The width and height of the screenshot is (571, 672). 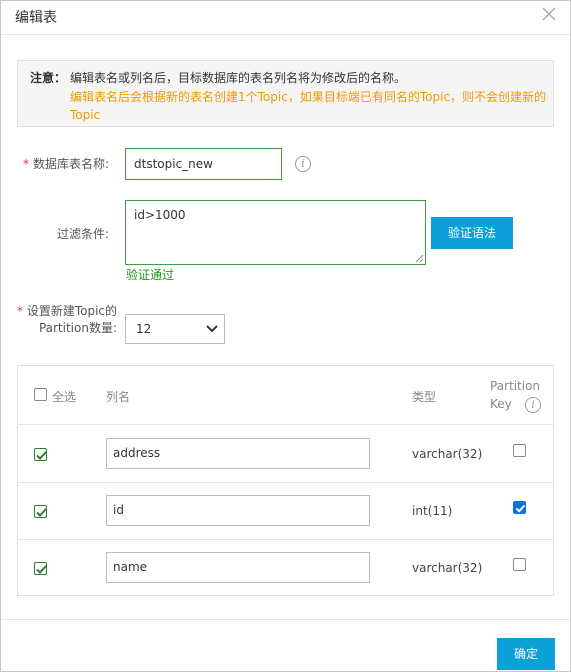 What do you see at coordinates (238, 453) in the screenshot?
I see `column-name-input: address` at bounding box center [238, 453].